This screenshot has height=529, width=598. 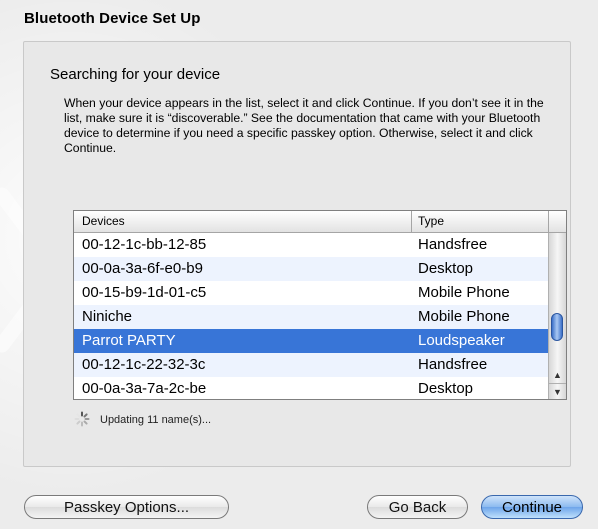 I want to click on scrollbar-thumb, so click(x=557, y=327).